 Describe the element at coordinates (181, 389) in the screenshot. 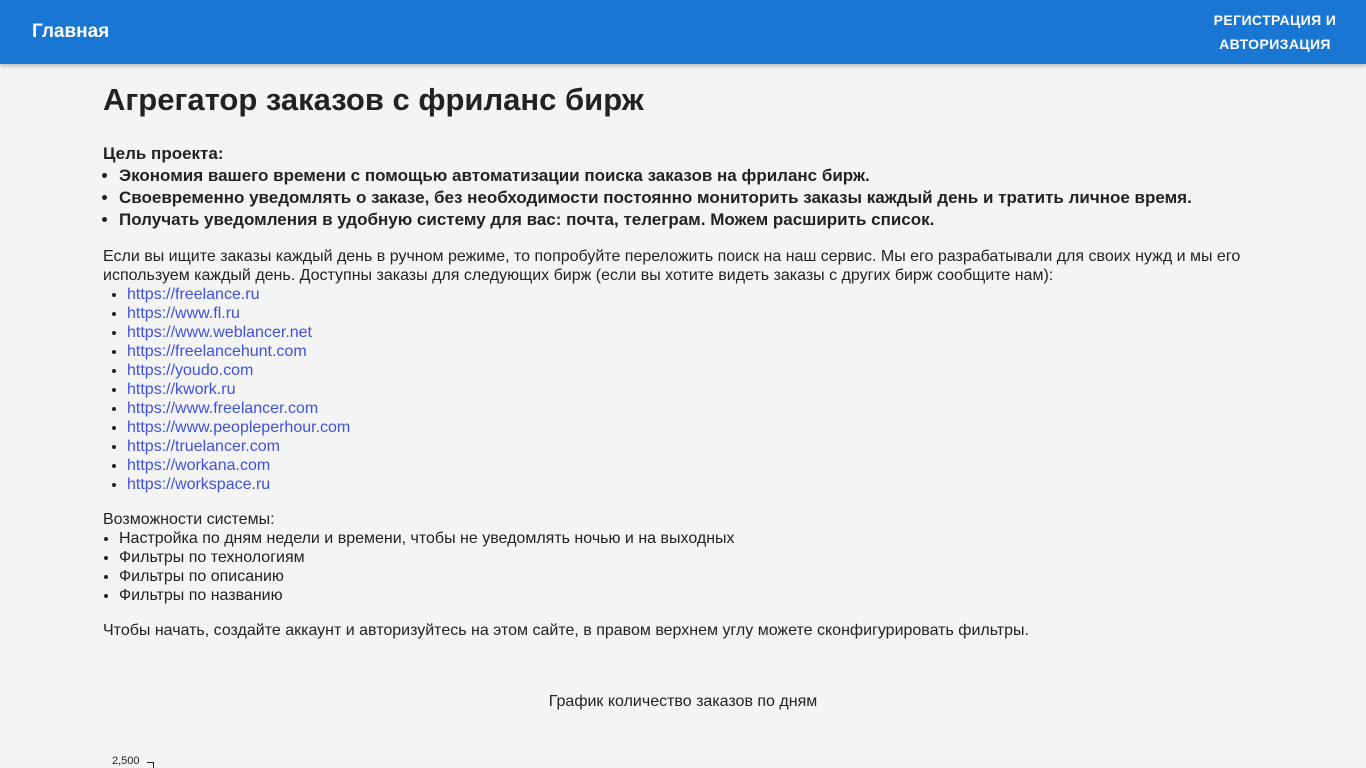

I see `site-link-kwork: https://kwork.ru` at that location.